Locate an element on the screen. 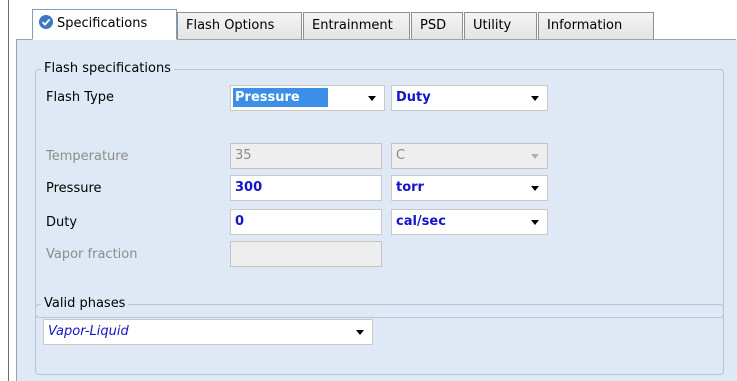 The image size is (737, 381). group-title: Flash specifications is located at coordinates (107, 69).